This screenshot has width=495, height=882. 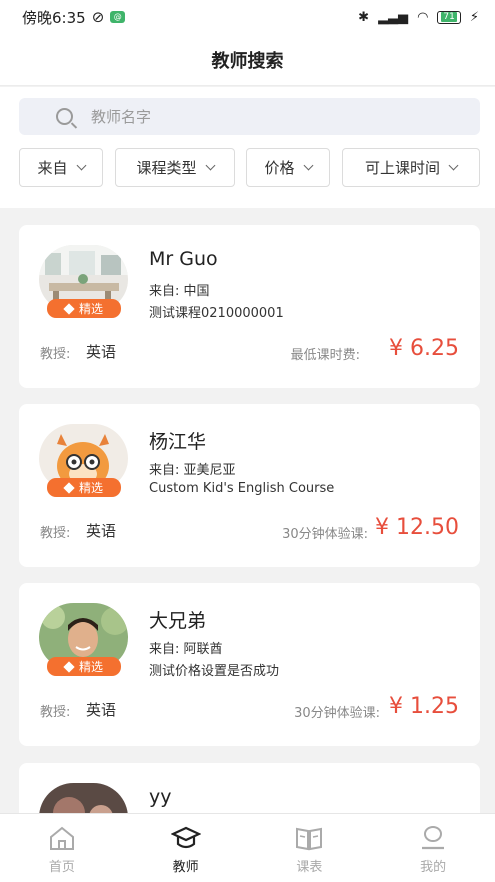 I want to click on charging-icon: ⚡, so click(x=474, y=17).